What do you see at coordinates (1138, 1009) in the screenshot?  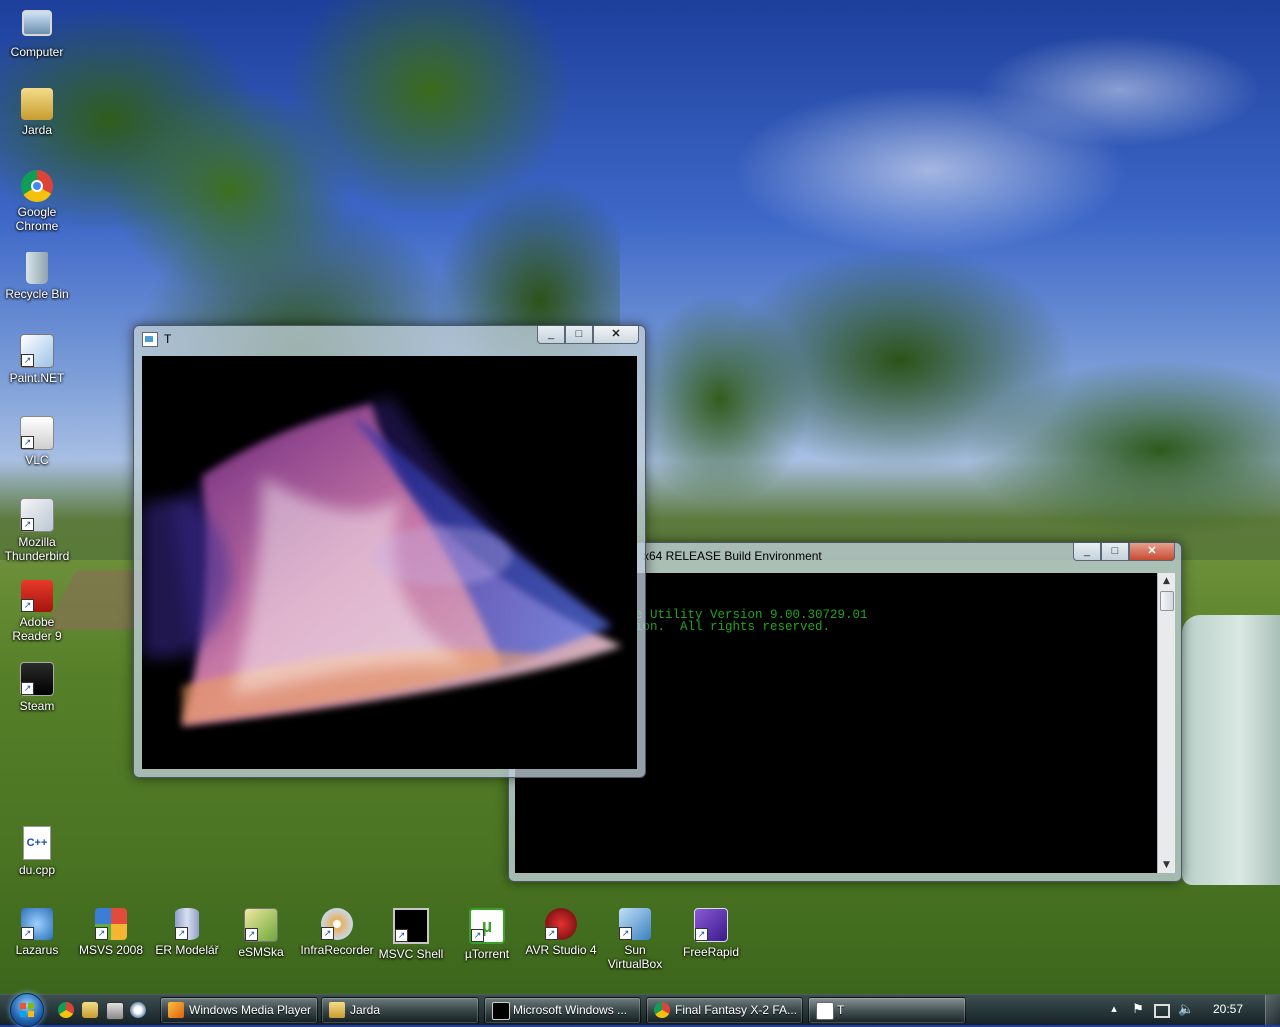 I see `flag-icon: ⚑` at bounding box center [1138, 1009].